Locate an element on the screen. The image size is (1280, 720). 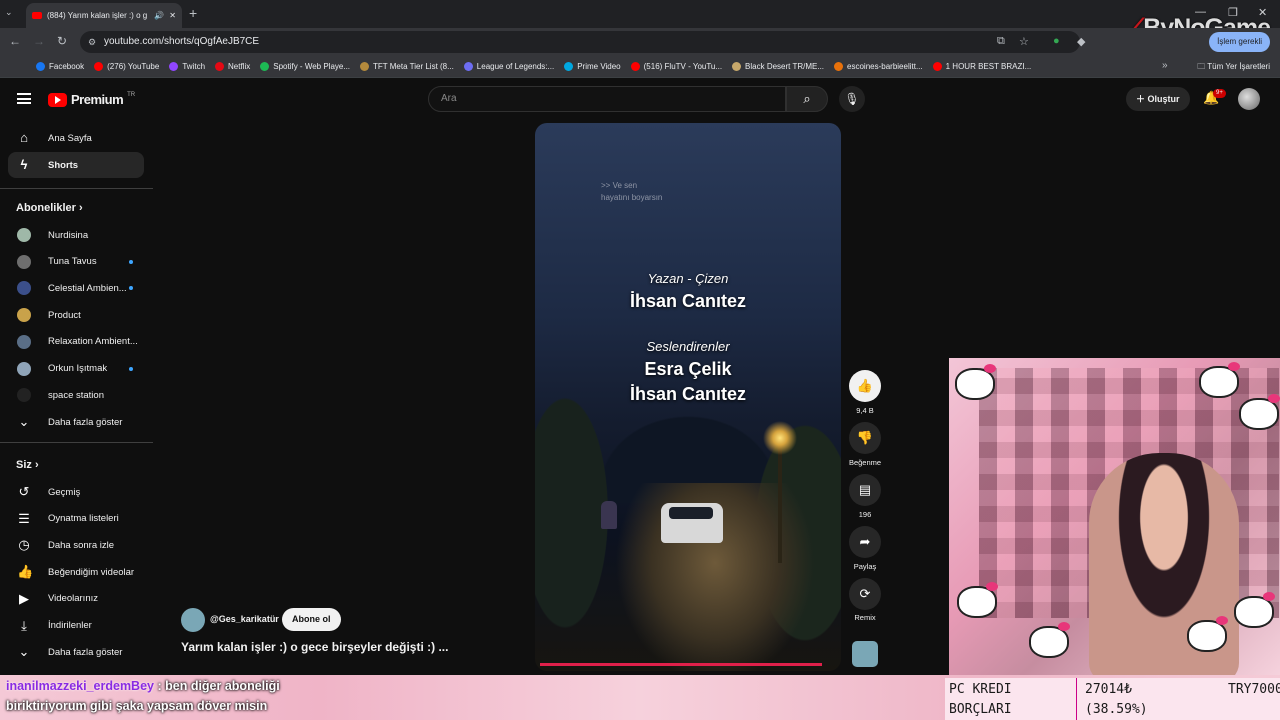
sidebar-item: ⌂ Ana Sayfa is located at coordinates (76, 138).